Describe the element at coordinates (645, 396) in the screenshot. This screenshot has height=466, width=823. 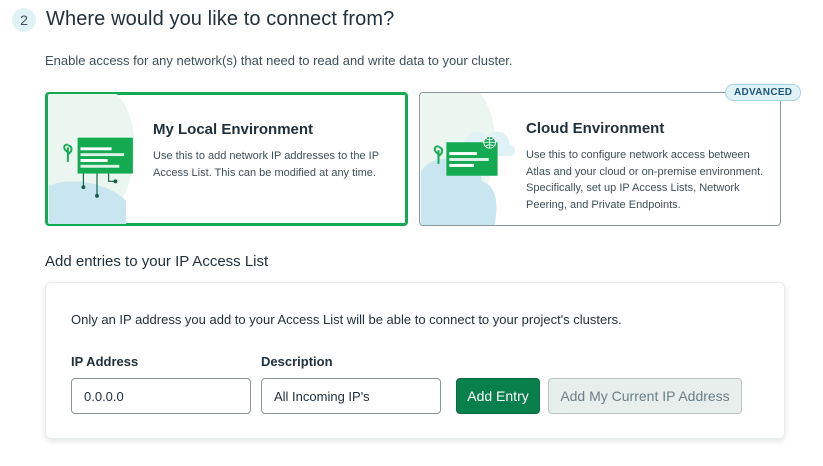
I see `add-current-ip-button: Add My Current IP Address` at that location.